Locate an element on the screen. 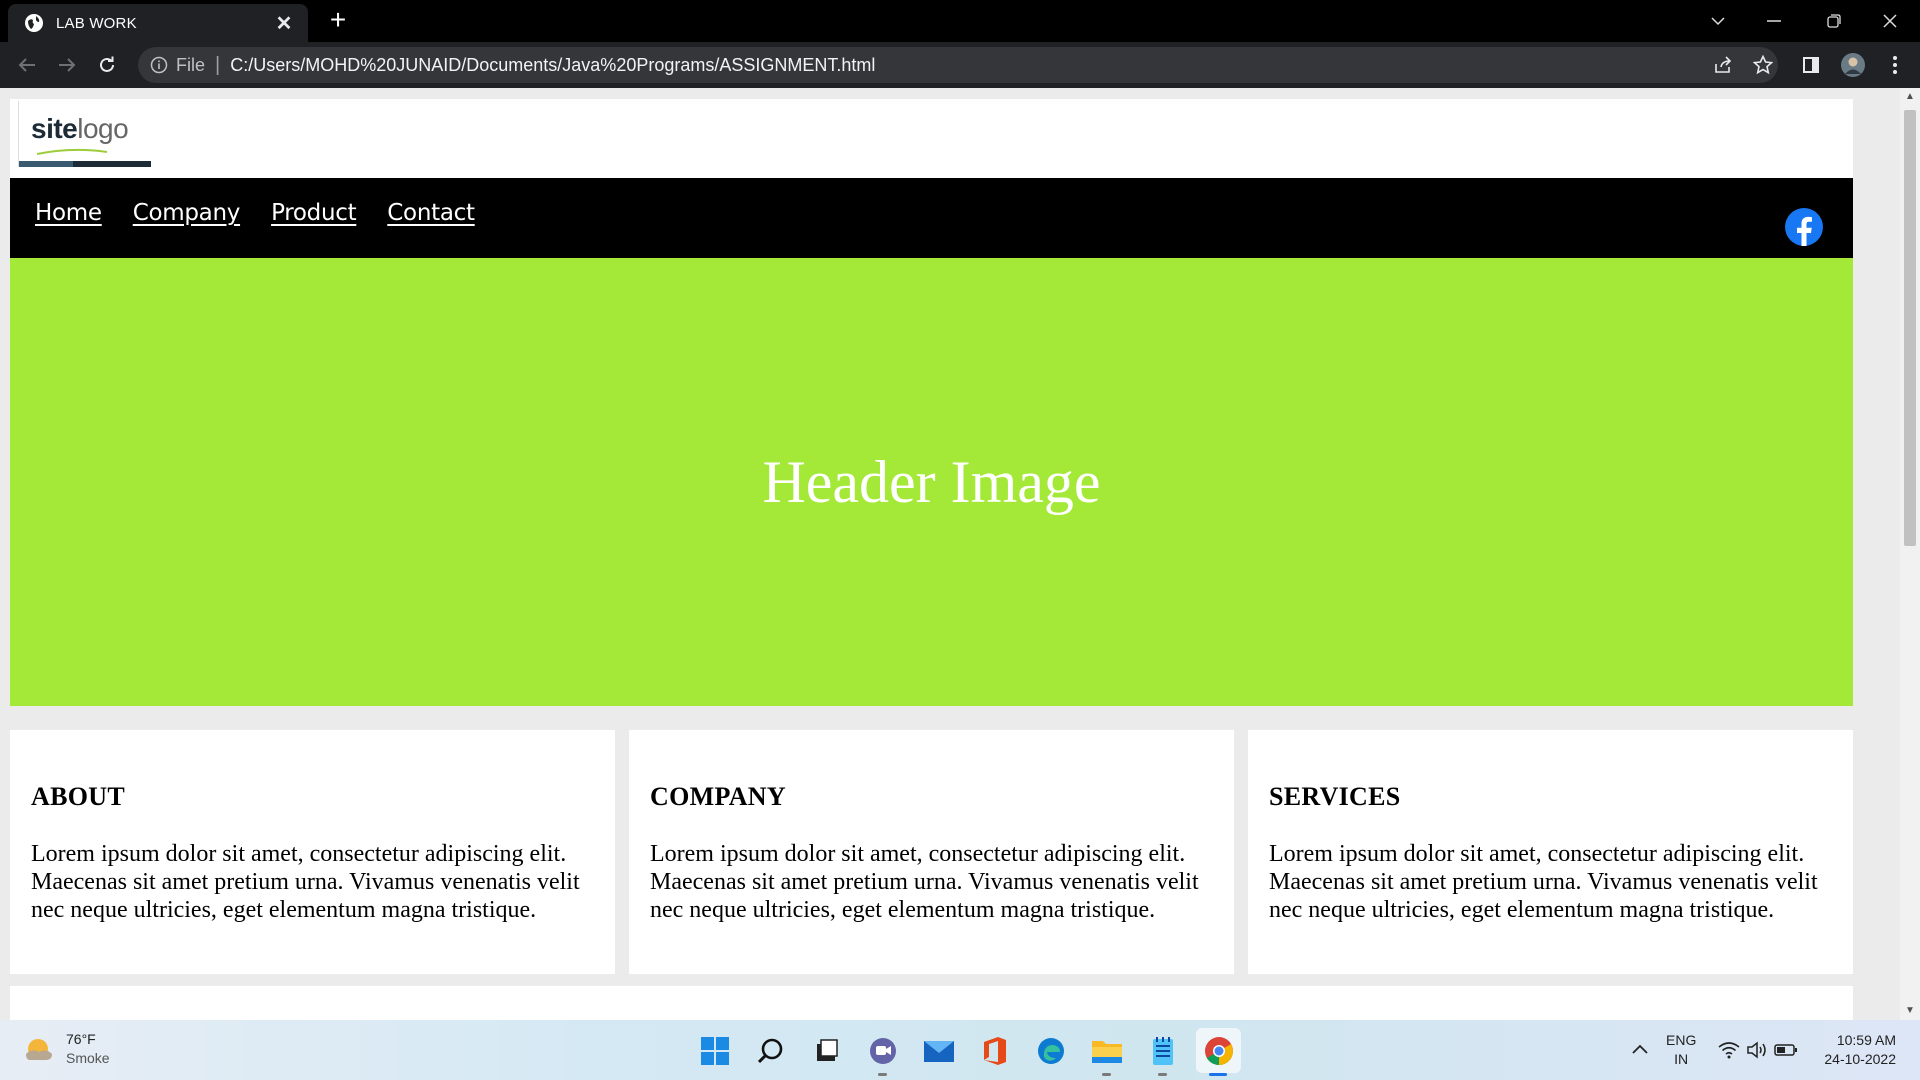  share-icon is located at coordinates (1723, 65).